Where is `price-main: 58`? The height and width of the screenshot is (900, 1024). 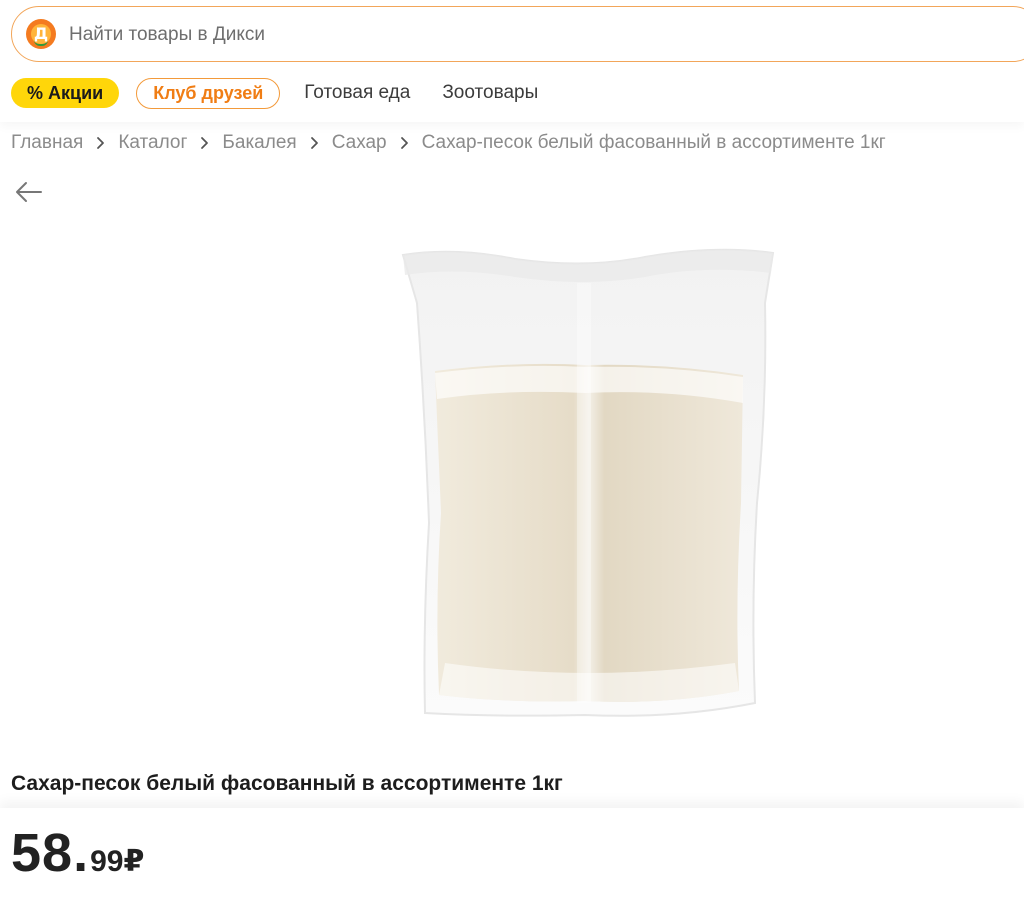 price-main: 58 is located at coordinates (42, 853).